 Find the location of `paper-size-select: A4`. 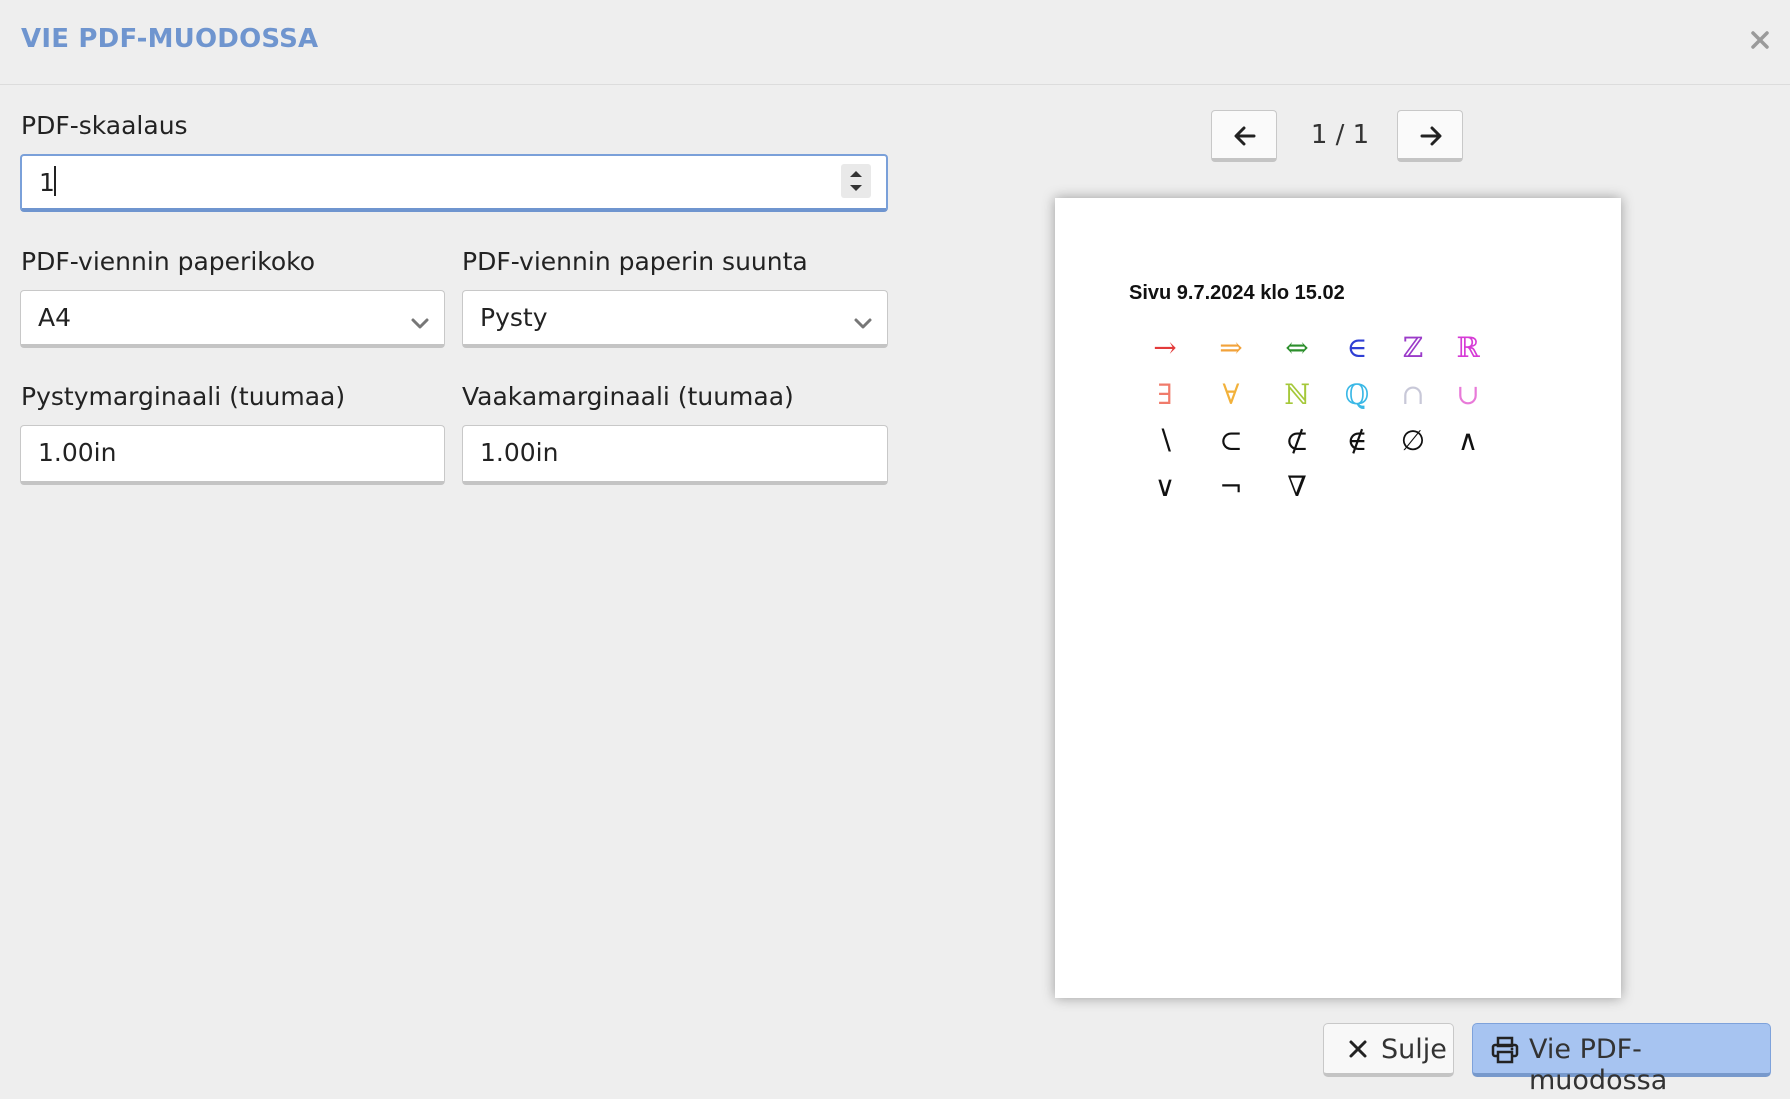

paper-size-select: A4 is located at coordinates (232, 319).